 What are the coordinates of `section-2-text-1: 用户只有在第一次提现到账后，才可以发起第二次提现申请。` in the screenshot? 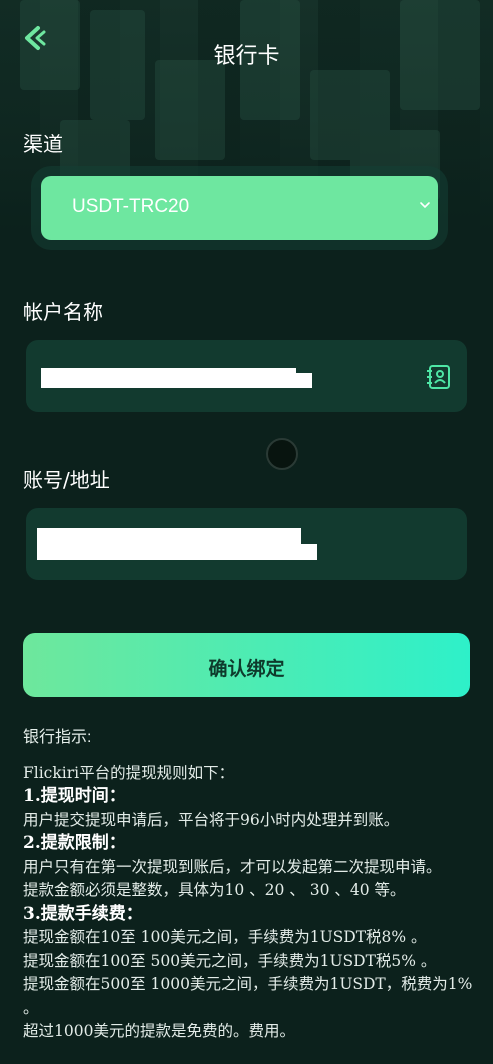 It's located at (232, 866).